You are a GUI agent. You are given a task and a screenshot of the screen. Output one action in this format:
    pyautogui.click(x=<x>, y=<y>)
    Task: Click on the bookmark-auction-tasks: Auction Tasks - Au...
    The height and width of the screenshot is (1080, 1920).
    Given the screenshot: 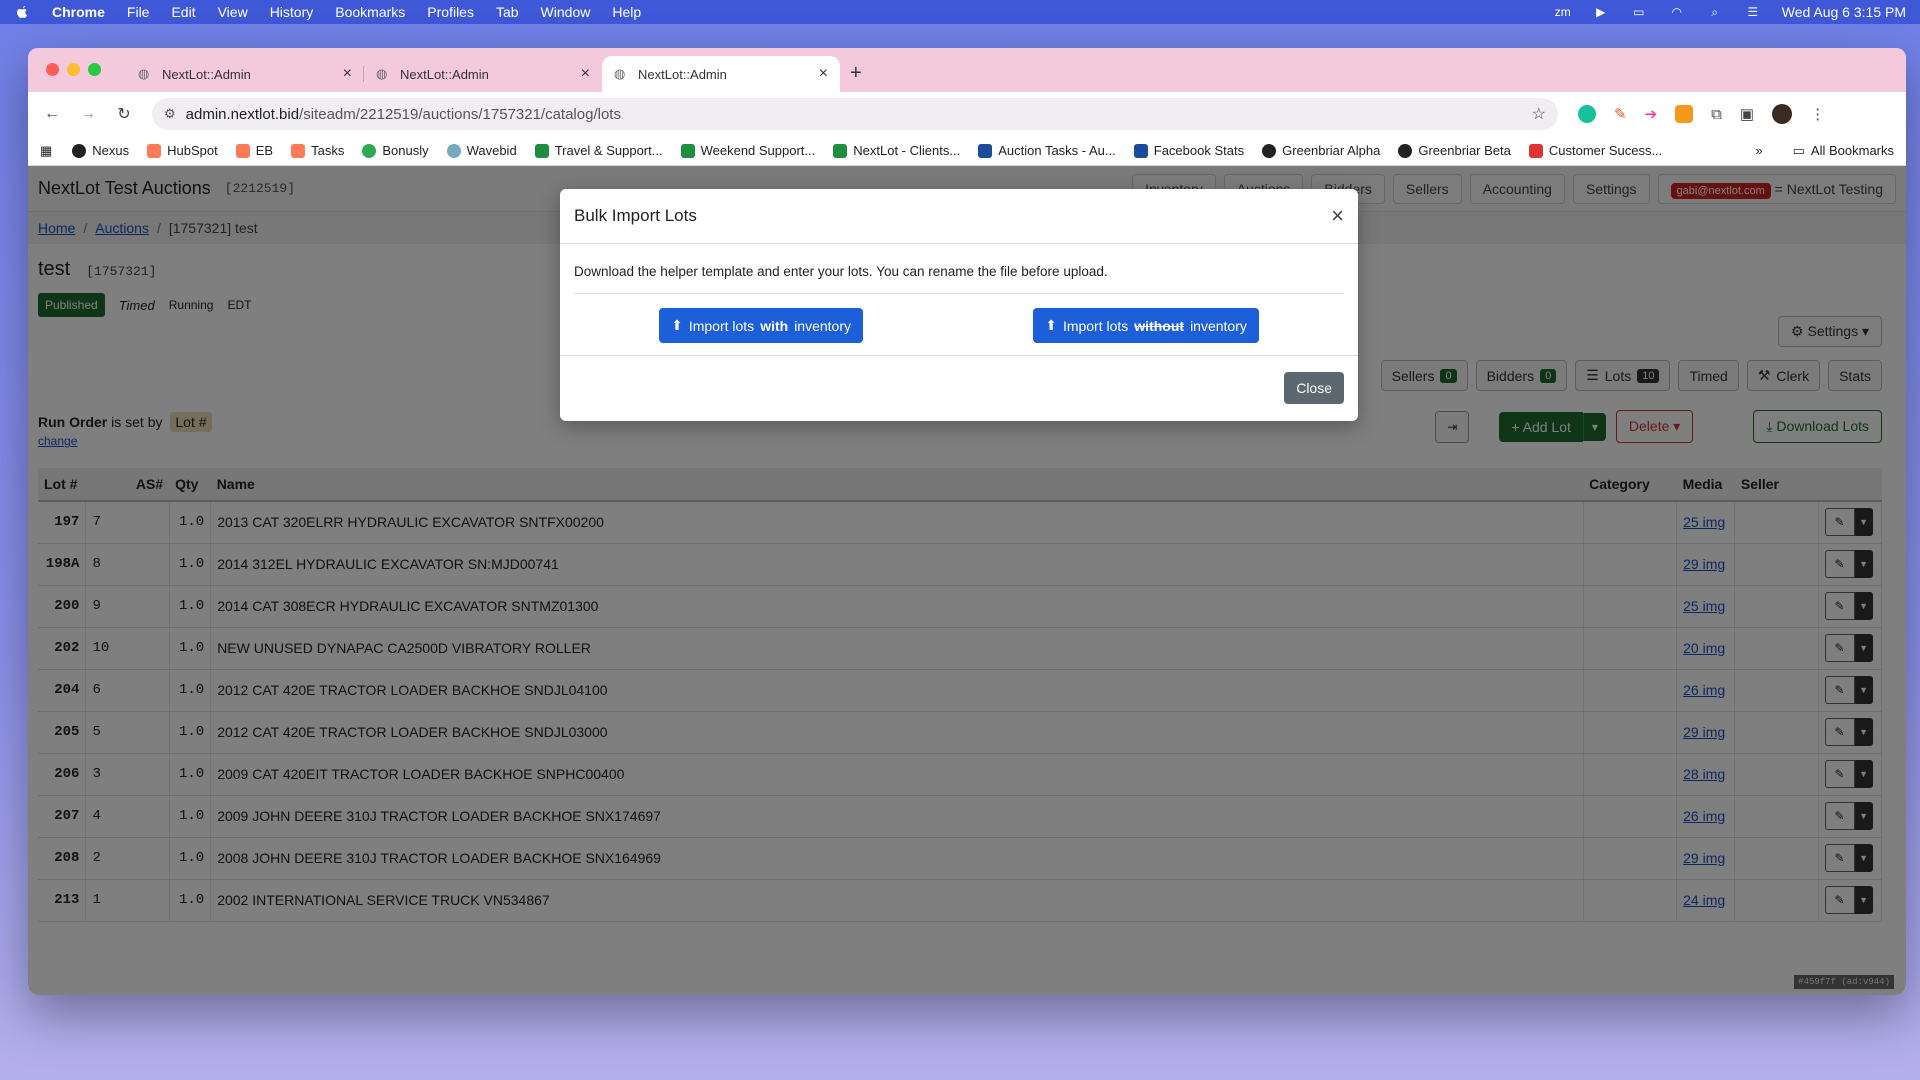 What is the action you would take?
    pyautogui.click(x=1047, y=150)
    